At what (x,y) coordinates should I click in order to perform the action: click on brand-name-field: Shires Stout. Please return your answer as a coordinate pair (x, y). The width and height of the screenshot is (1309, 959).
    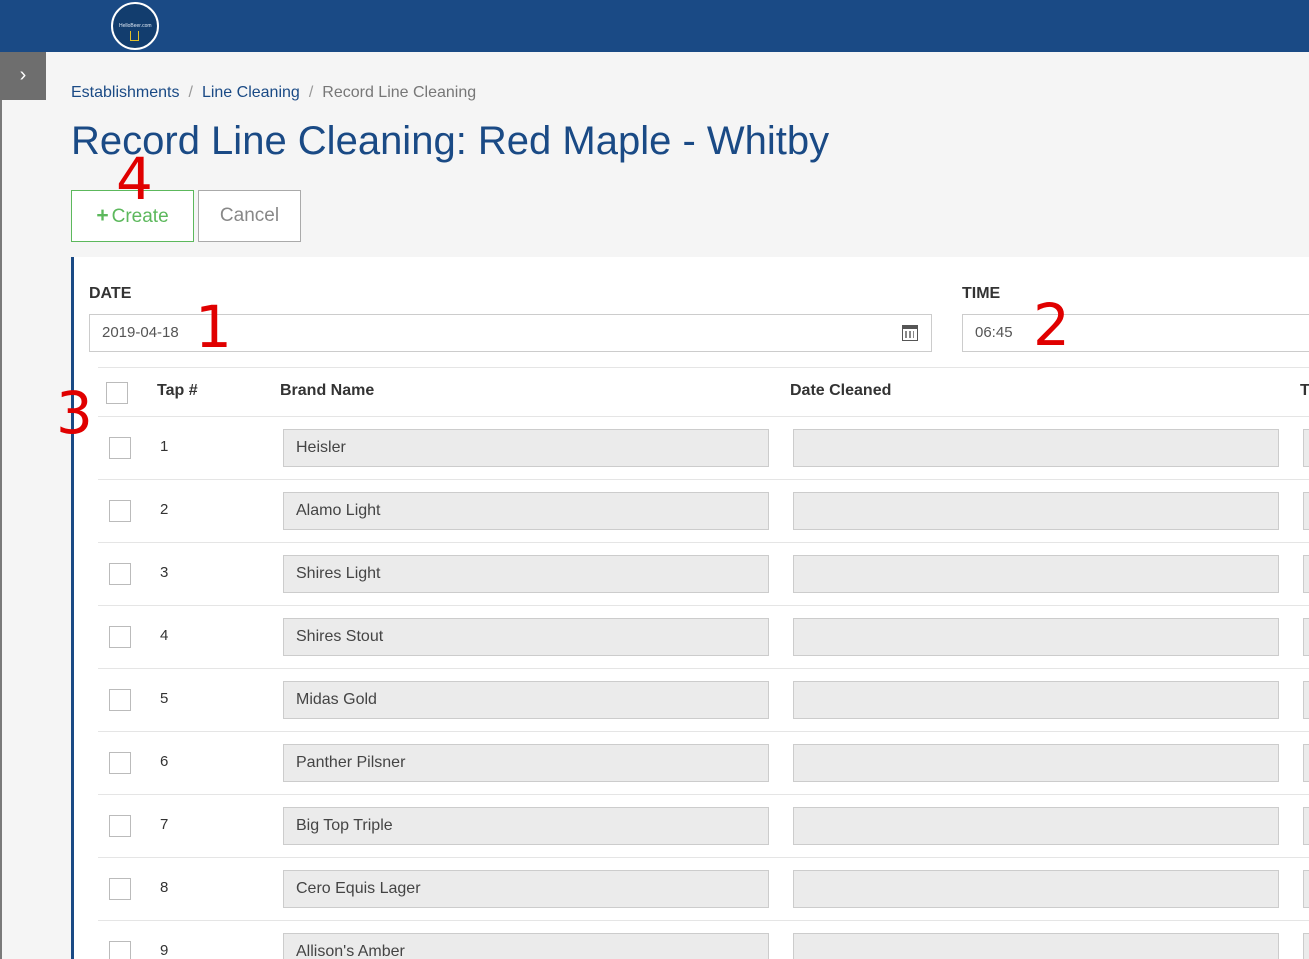
    Looking at the image, I should click on (526, 637).